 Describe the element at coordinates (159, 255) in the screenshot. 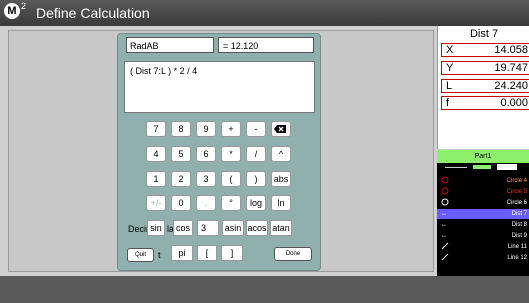

I see `key-t-label: t` at that location.